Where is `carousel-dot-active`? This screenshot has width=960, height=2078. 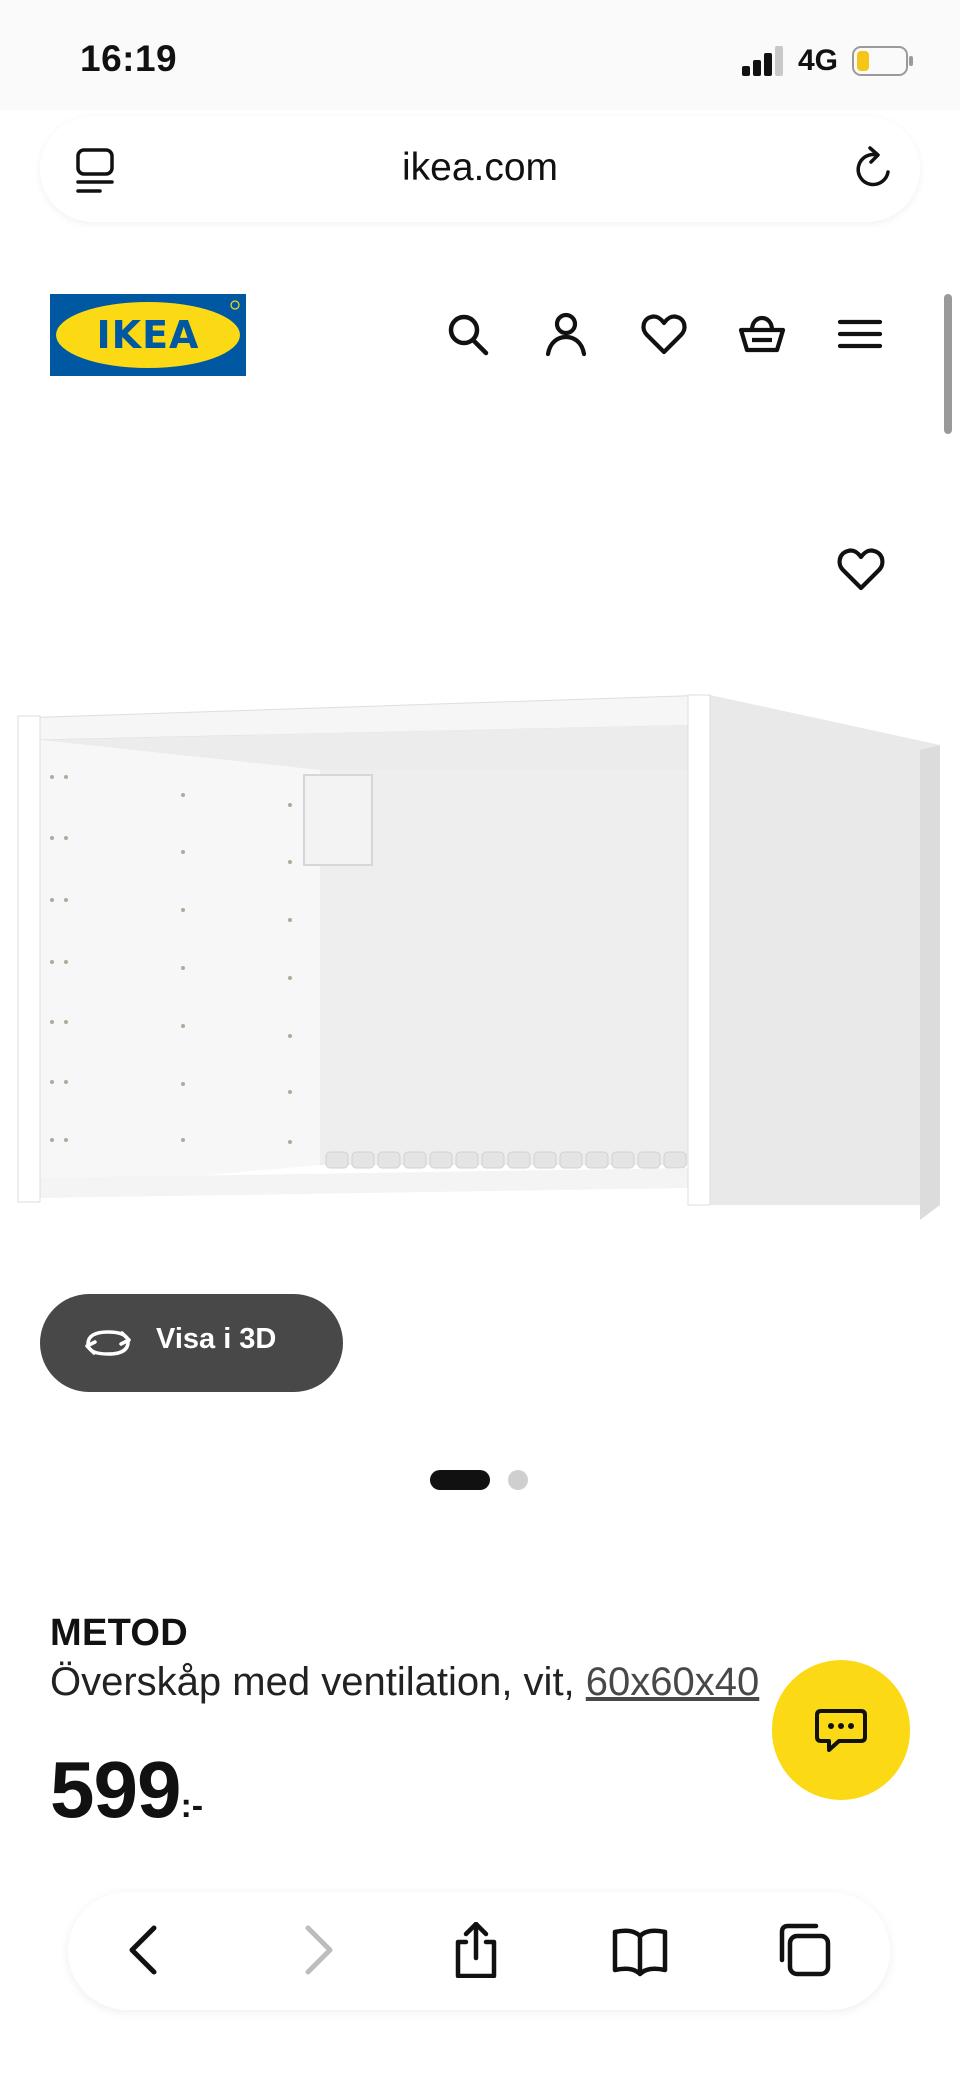 carousel-dot-active is located at coordinates (460, 1480).